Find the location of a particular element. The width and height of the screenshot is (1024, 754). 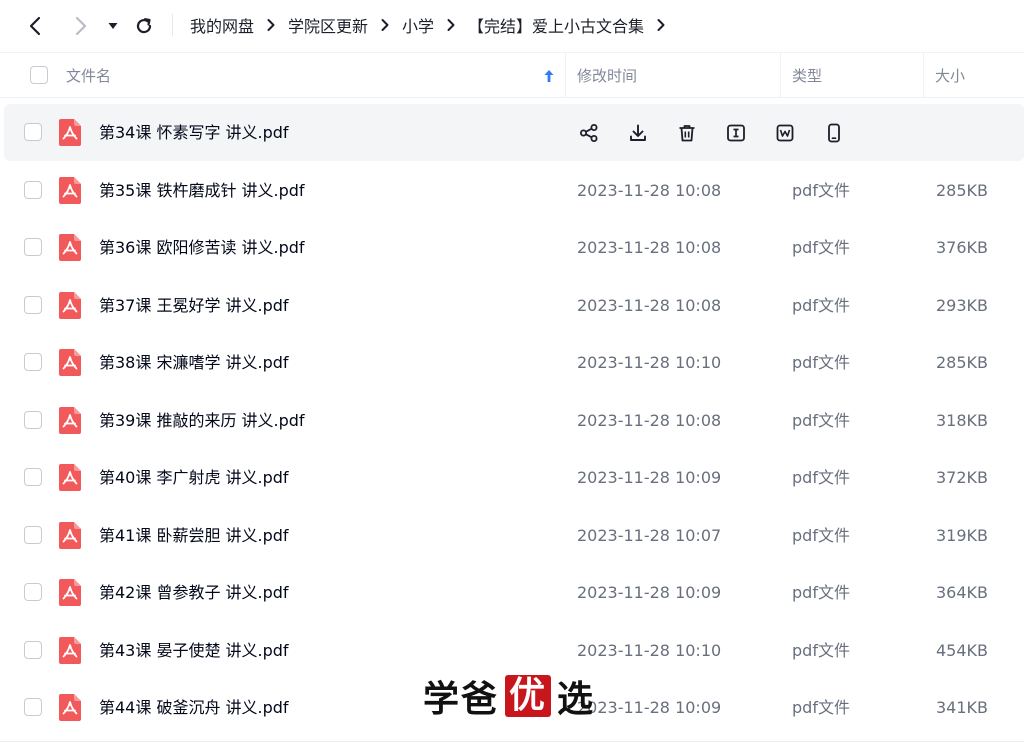

file-name: 第42课 曾参教子 讲义.pdf is located at coordinates (194, 592).